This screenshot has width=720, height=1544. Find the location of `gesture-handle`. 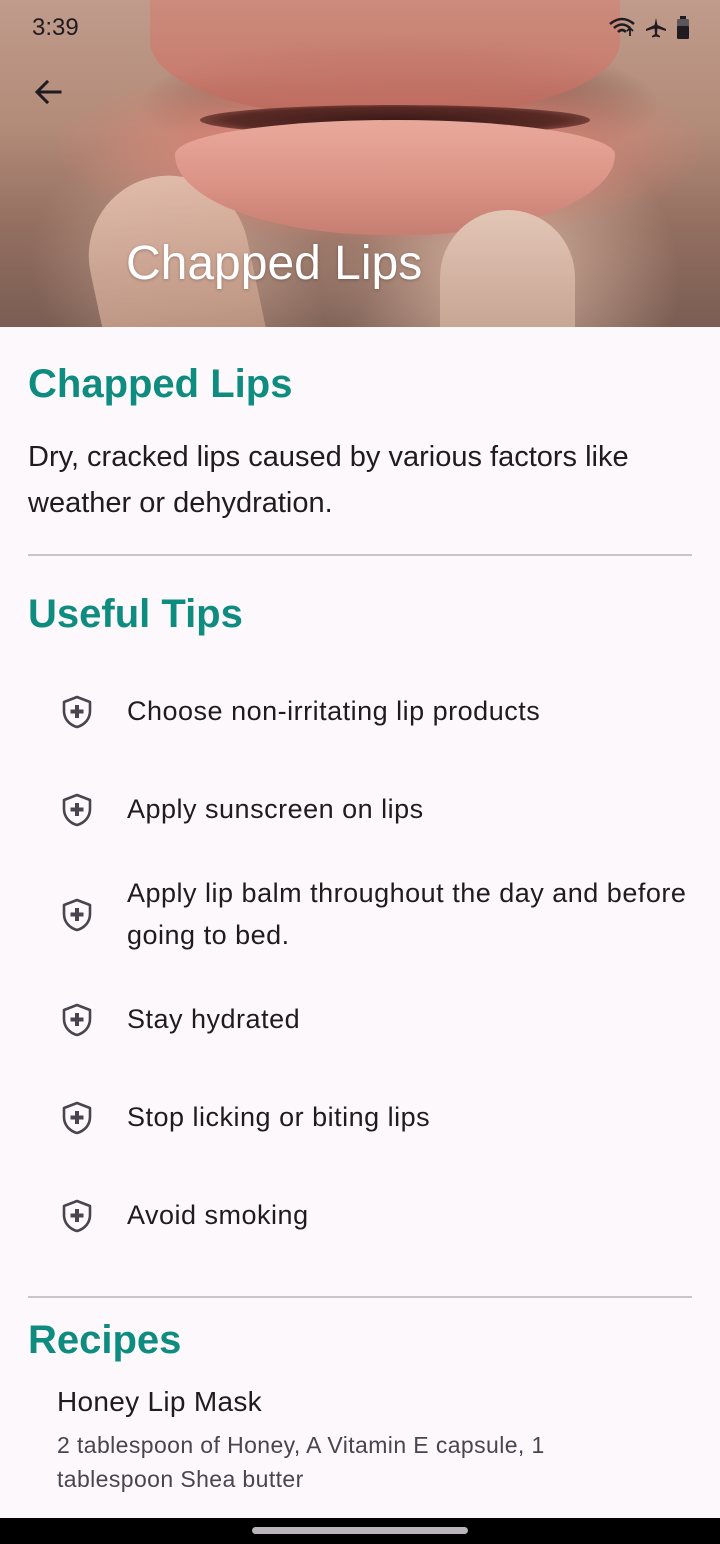

gesture-handle is located at coordinates (360, 1530).